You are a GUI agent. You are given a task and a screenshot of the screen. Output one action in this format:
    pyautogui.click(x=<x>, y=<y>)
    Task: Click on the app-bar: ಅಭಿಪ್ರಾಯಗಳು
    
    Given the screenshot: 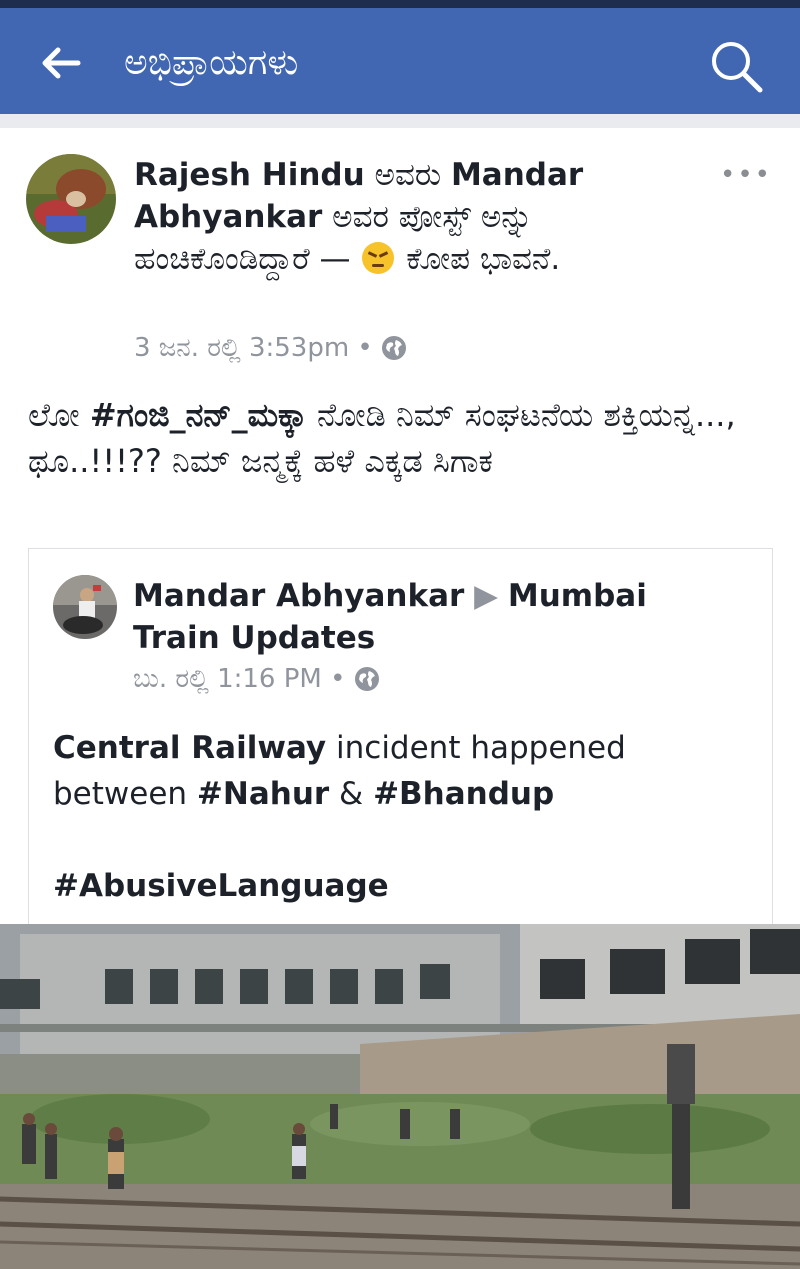 What is the action you would take?
    pyautogui.click(x=400, y=61)
    